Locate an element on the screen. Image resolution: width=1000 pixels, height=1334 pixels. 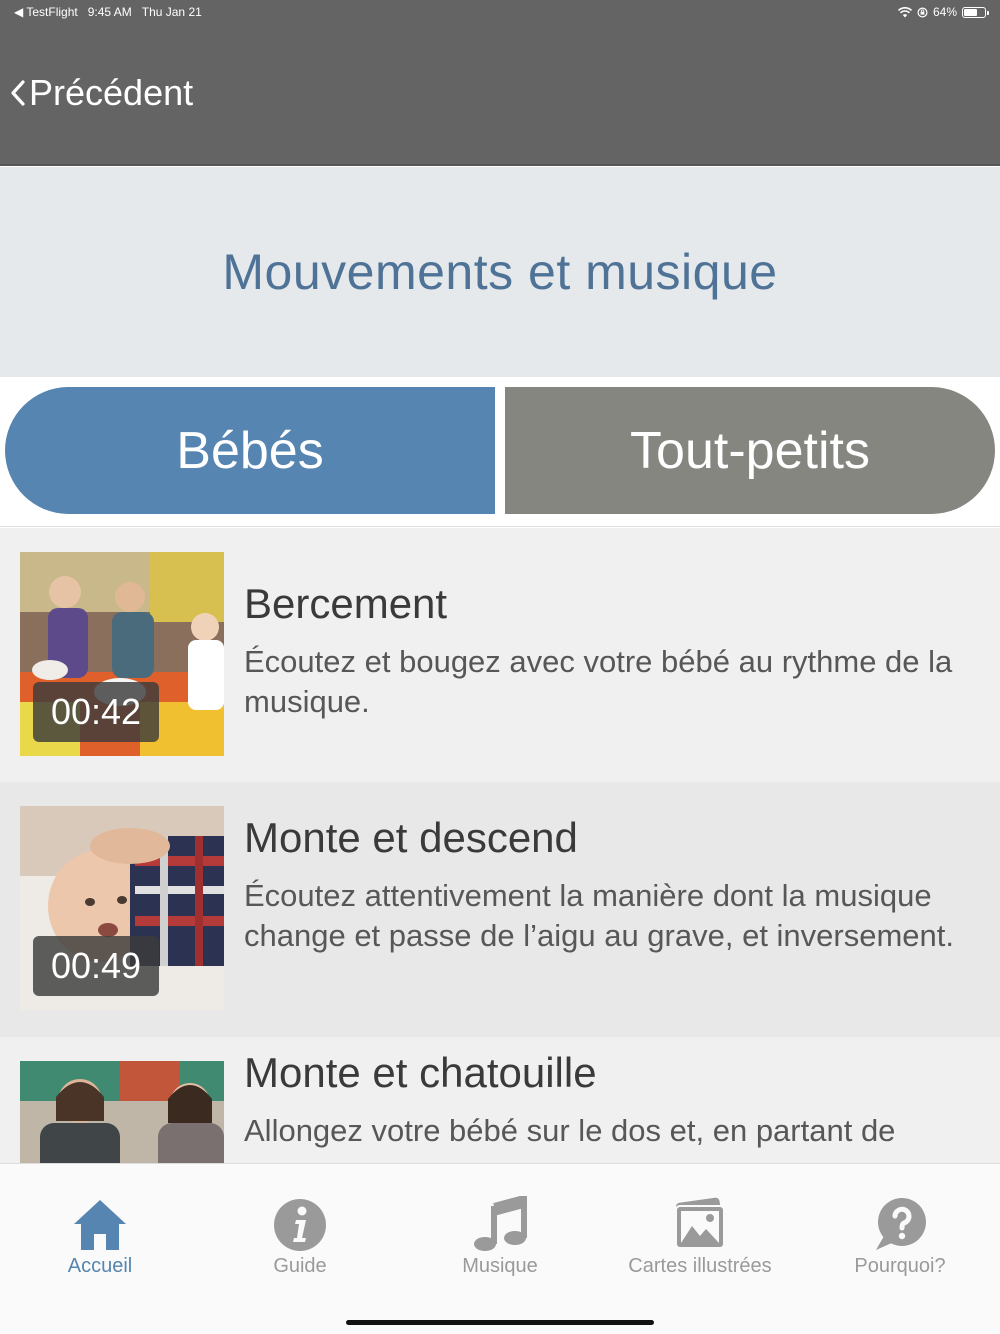
status-bar-left: ◀ TestFlight 9:45 AM Thu Jan 21 is located at coordinates (108, 12).